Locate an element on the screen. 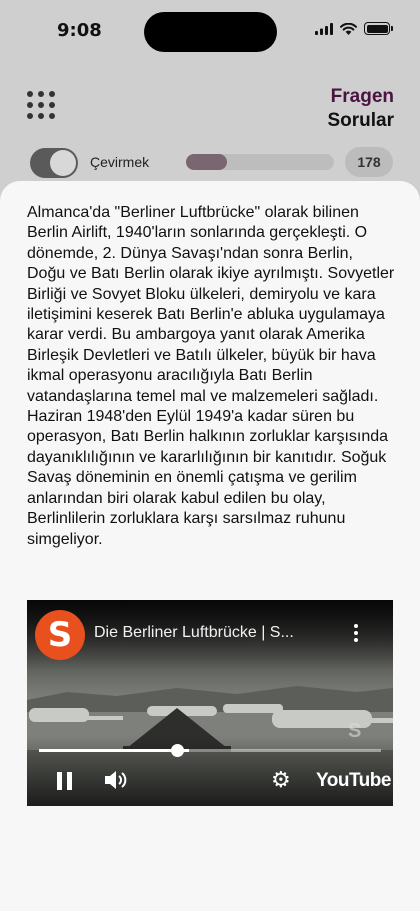 This screenshot has width=420, height=911. grid-dots-icon is located at coordinates (41, 105).